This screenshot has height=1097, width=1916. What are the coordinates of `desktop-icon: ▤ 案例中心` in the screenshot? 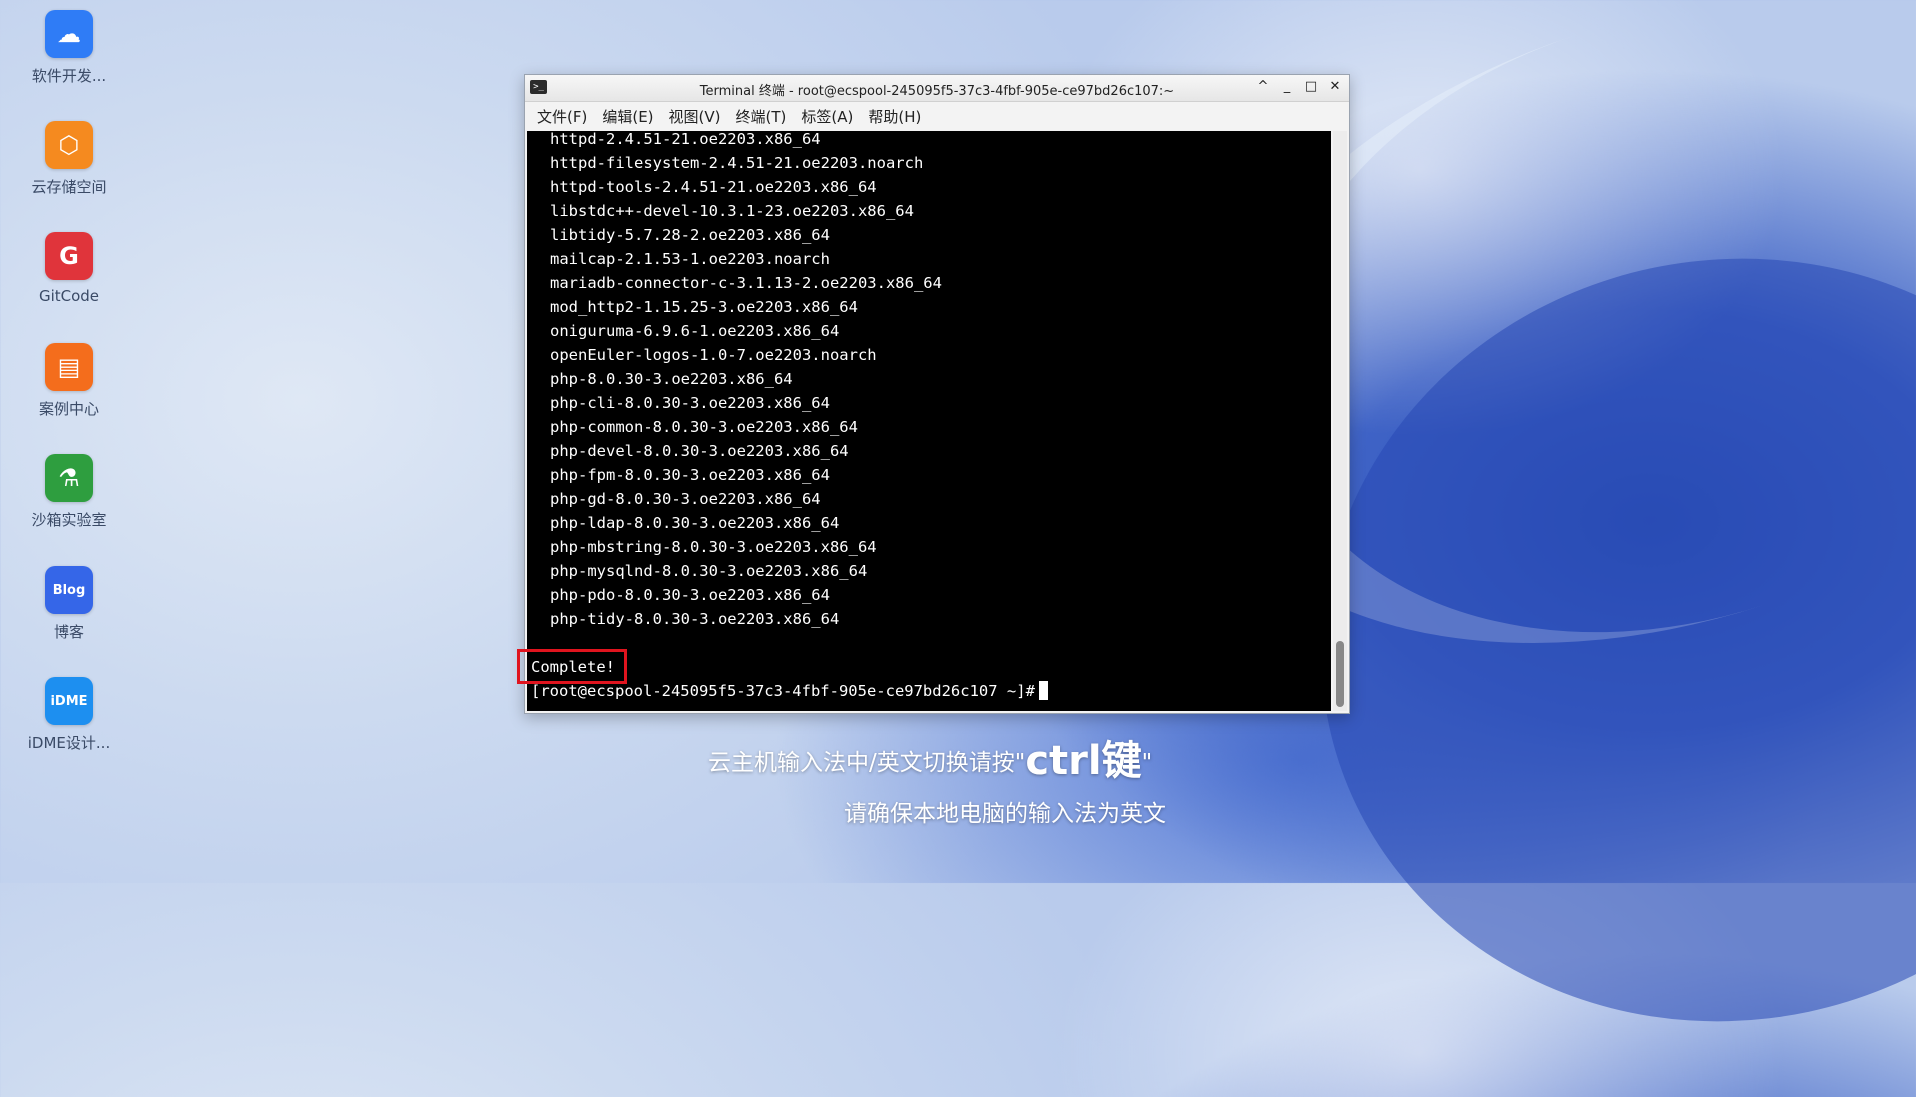 It's located at (69, 381).